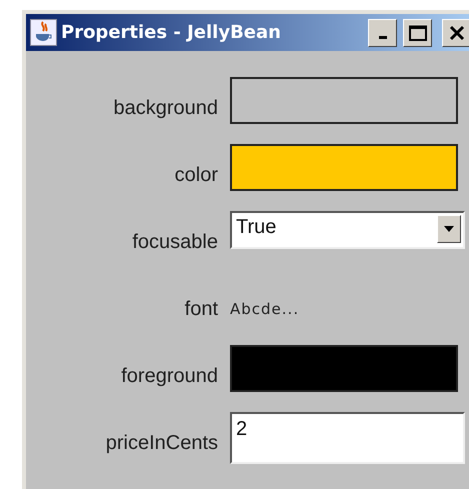 The image size is (469, 489). I want to click on dropdown-button, so click(449, 229).